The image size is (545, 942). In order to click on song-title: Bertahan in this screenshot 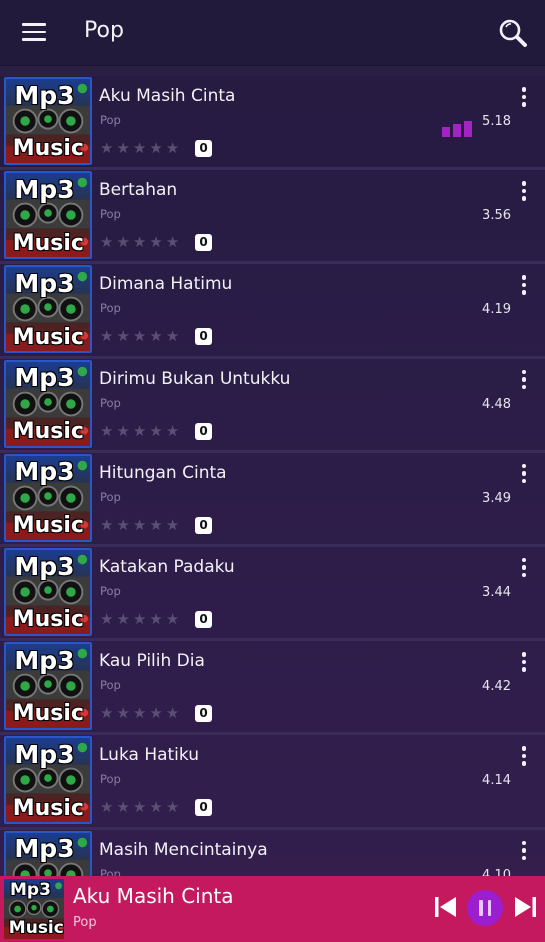, I will do `click(138, 190)`.